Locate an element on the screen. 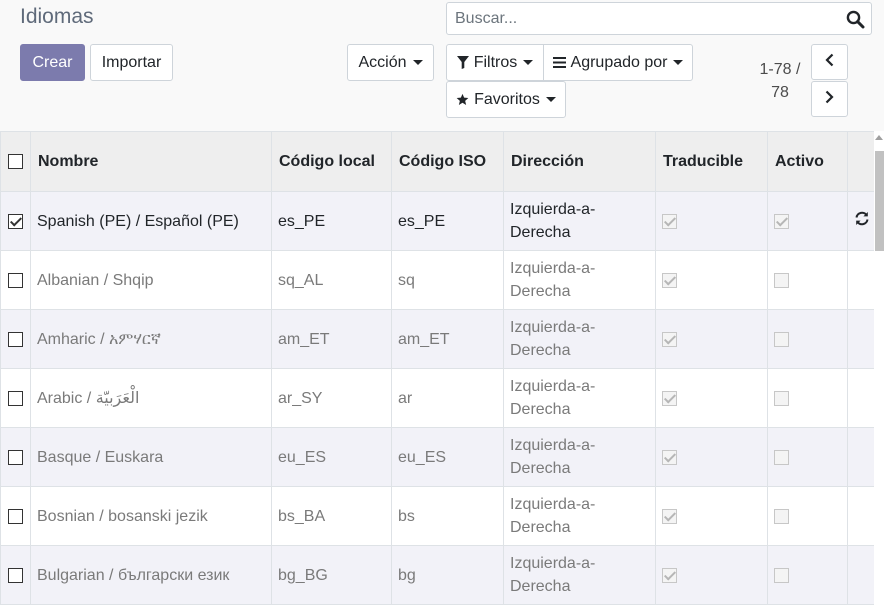  local-code-cell: am_ET is located at coordinates (331, 339).